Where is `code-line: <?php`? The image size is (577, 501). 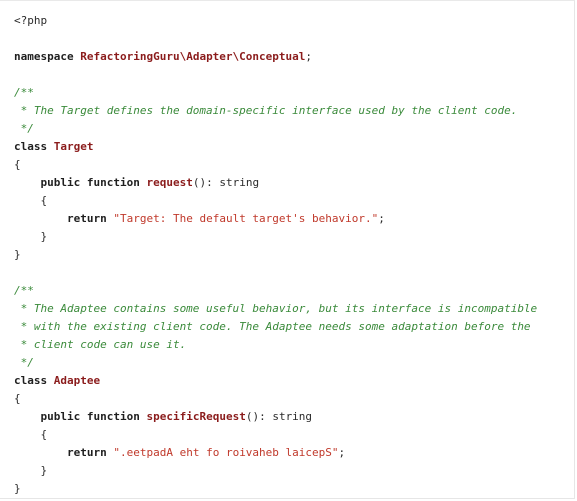 code-line: <?php is located at coordinates (294, 21).